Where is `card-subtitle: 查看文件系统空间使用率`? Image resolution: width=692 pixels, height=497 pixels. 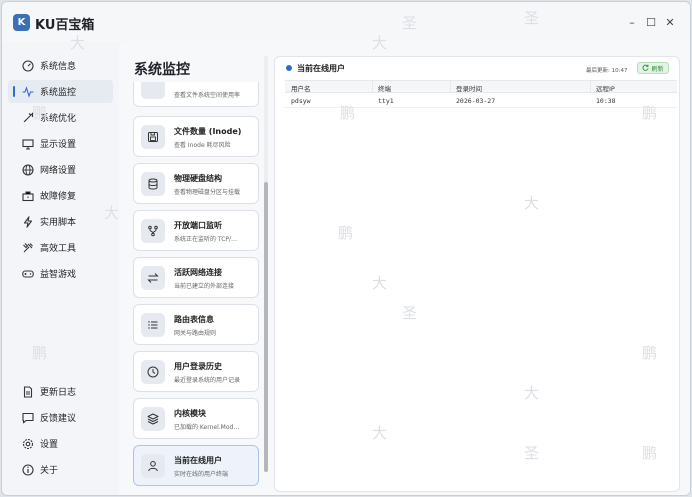
card-subtitle: 查看文件系统空间使用率 is located at coordinates (207, 95).